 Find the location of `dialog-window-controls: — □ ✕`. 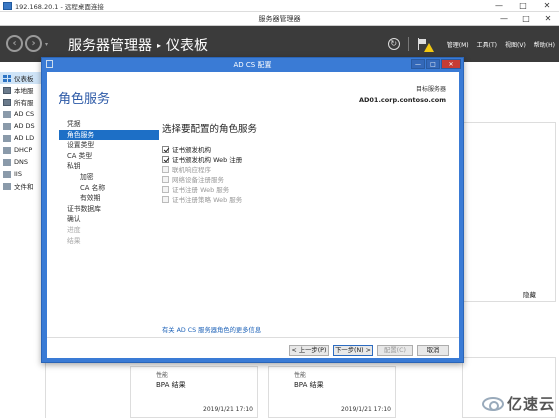

dialog-window-controls: — □ ✕ is located at coordinates (436, 64).